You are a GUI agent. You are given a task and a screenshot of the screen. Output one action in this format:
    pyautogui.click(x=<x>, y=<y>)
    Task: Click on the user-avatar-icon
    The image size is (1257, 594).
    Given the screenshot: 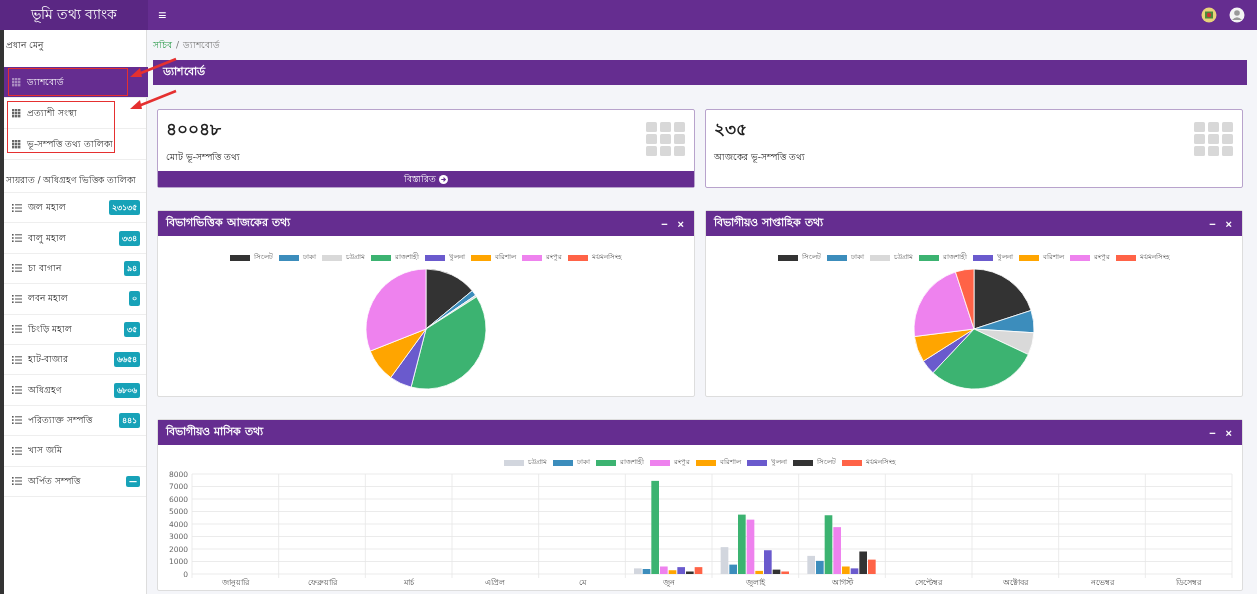 What is the action you would take?
    pyautogui.click(x=1237, y=15)
    